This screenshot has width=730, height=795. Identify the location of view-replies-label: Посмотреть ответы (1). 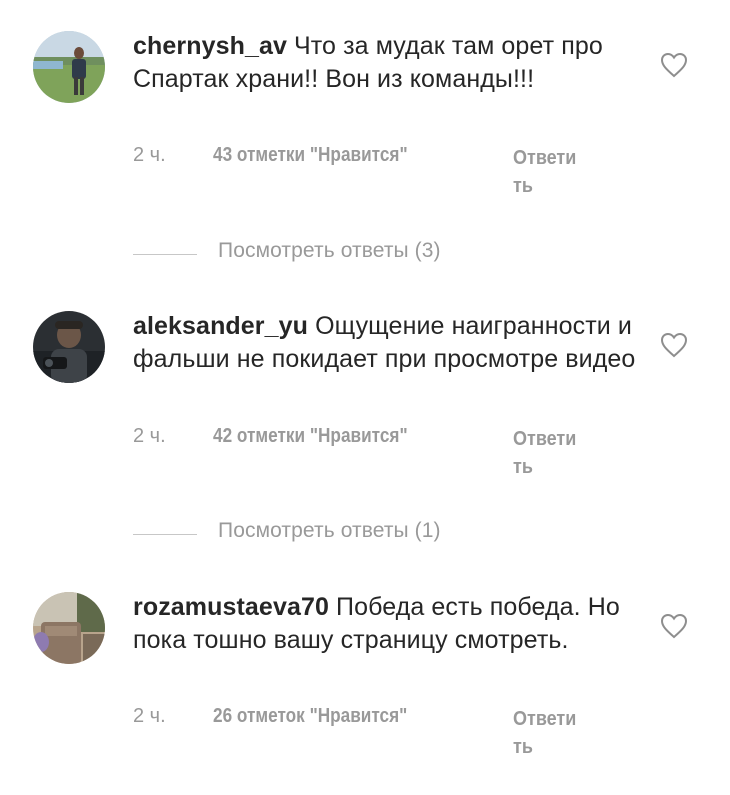
(329, 531).